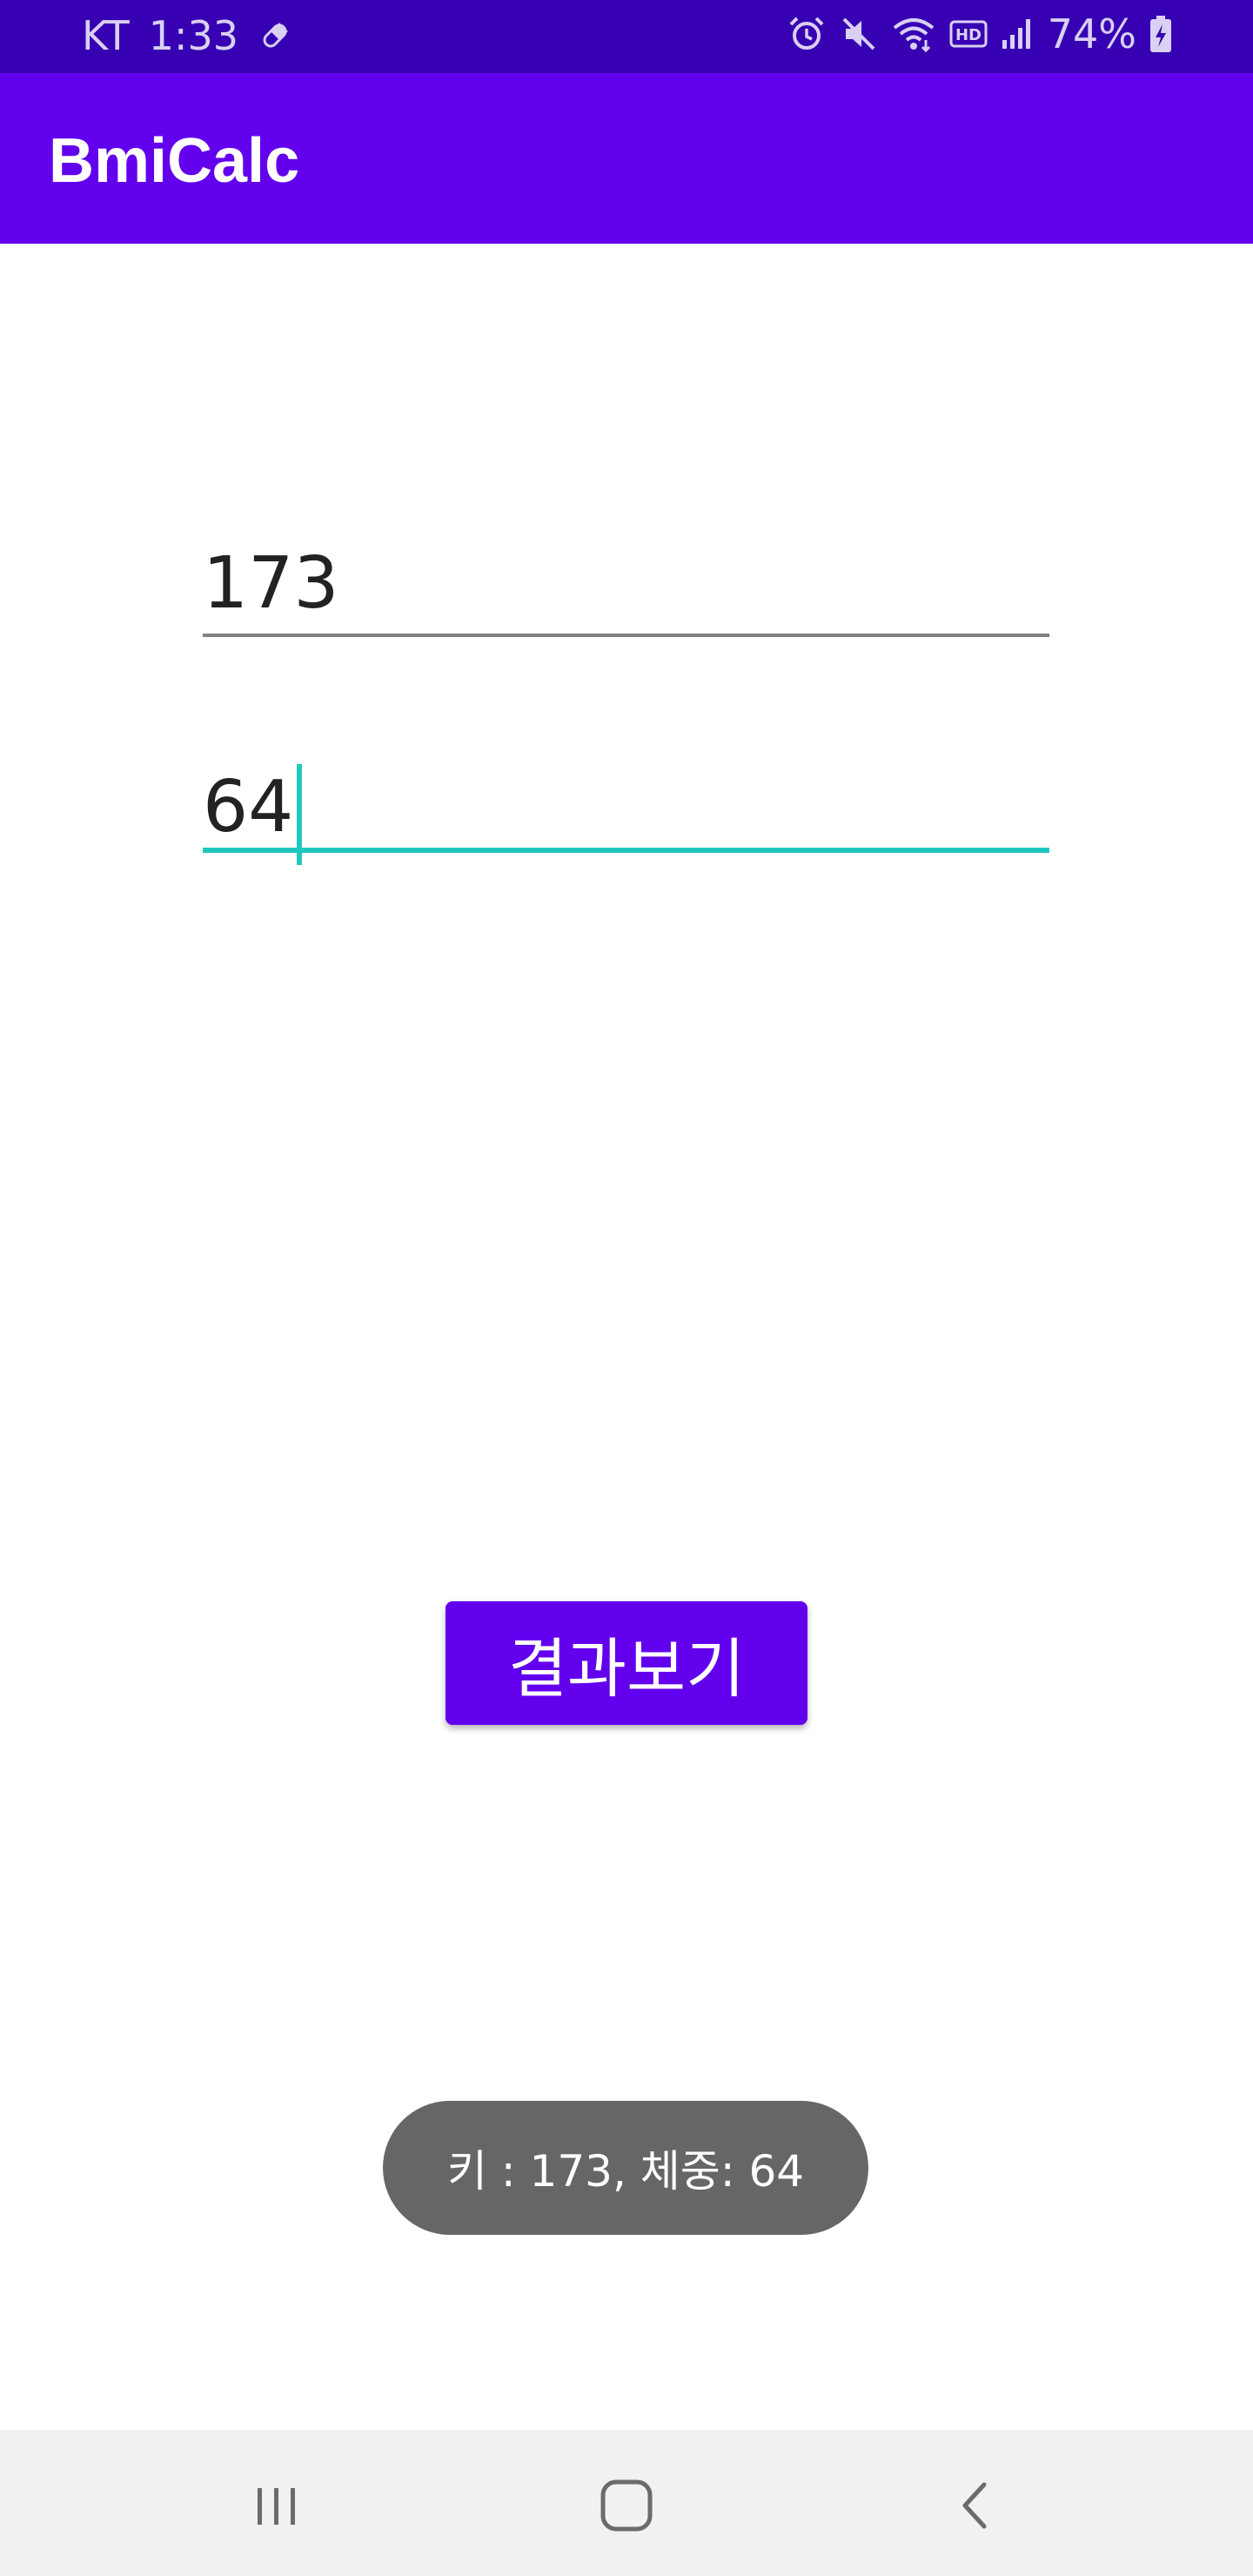 The image size is (1253, 2576). Describe the element at coordinates (174, 161) in the screenshot. I see `app-title: BmiCalc` at that location.